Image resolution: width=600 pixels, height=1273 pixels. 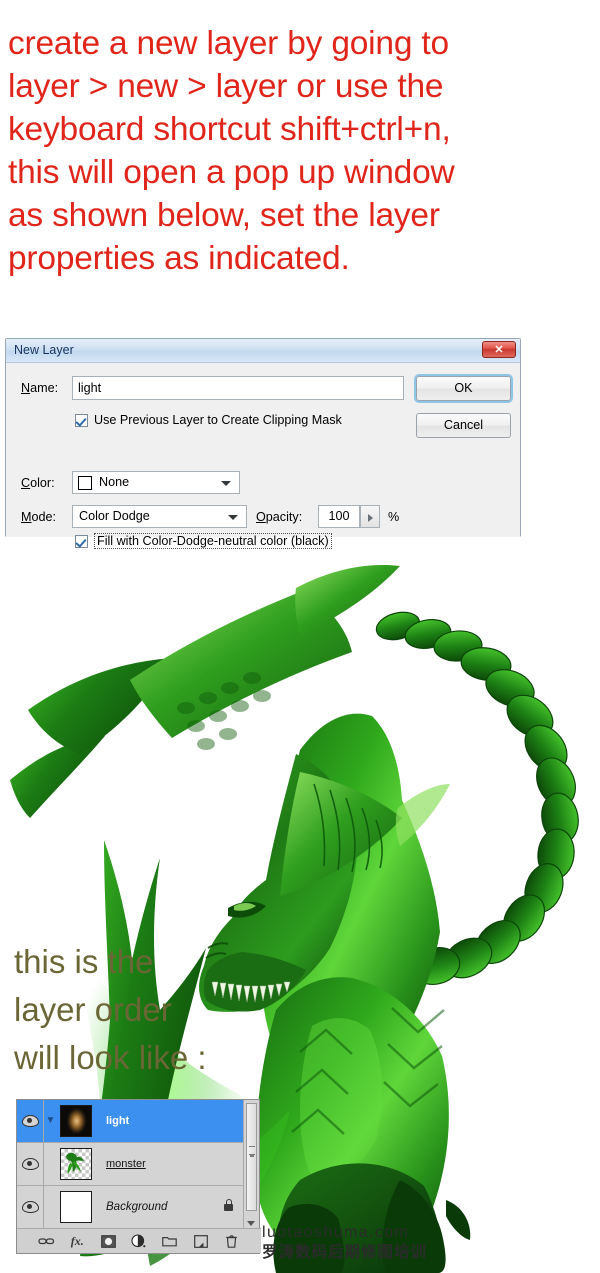 I want to click on layer-thumbnail-light, so click(x=76, y=1121).